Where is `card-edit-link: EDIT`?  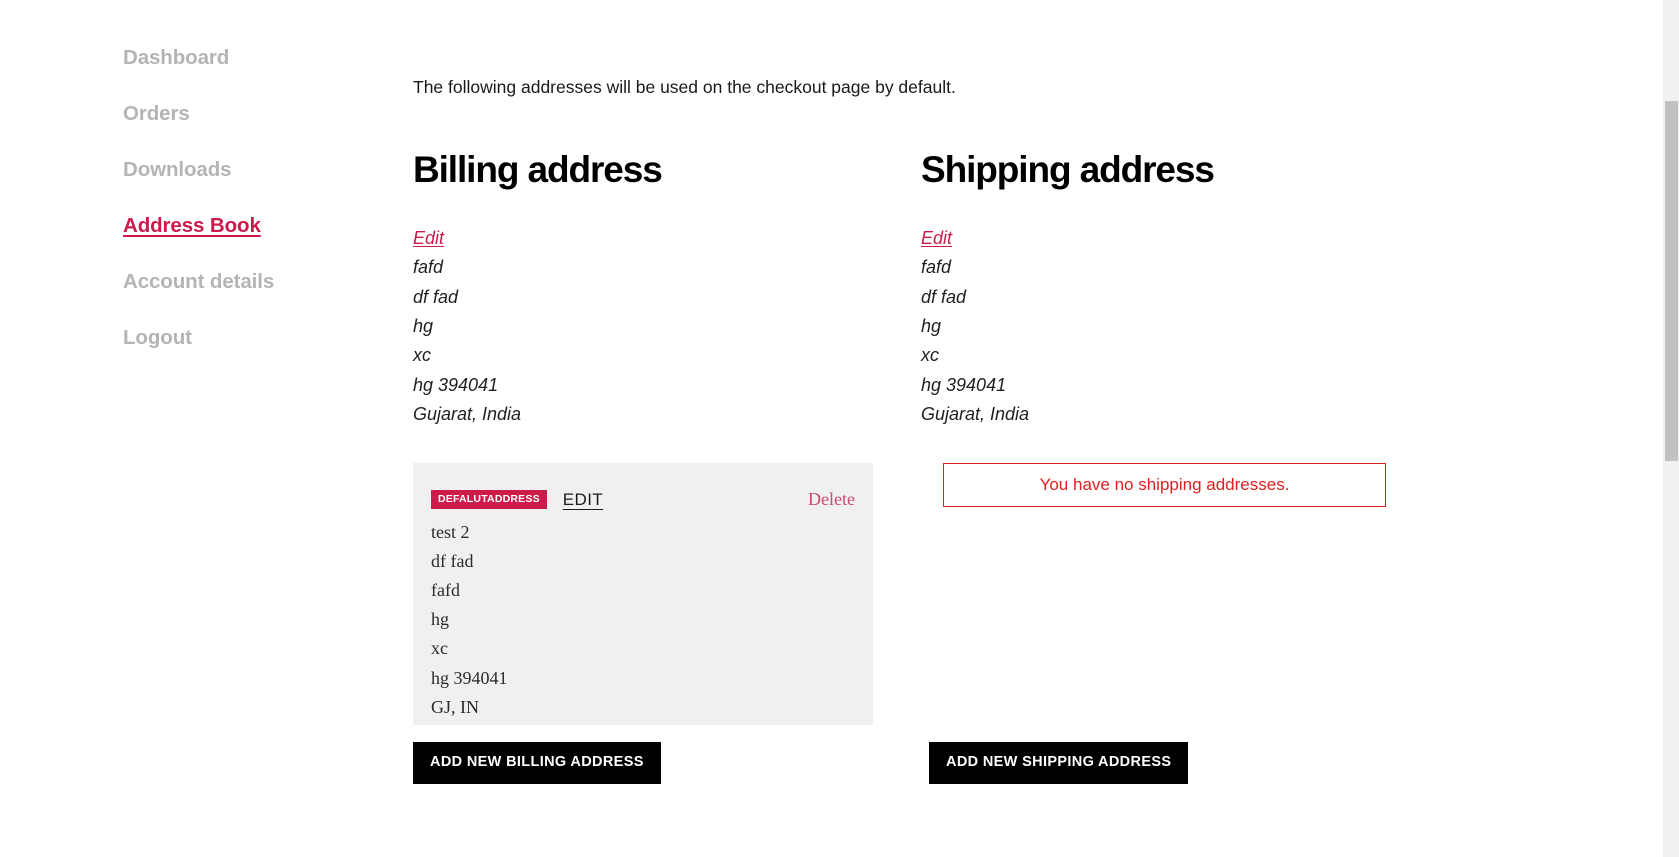 card-edit-link: EDIT is located at coordinates (583, 500).